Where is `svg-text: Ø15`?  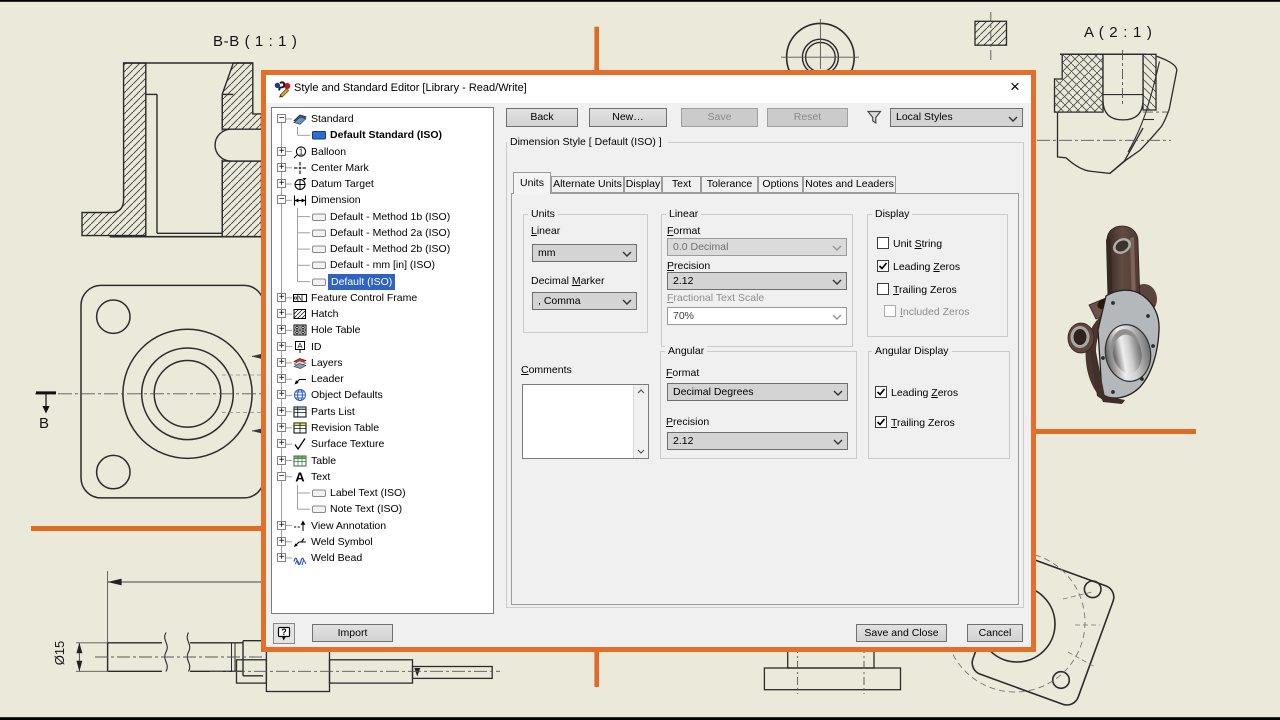 svg-text: Ø15 is located at coordinates (59, 653).